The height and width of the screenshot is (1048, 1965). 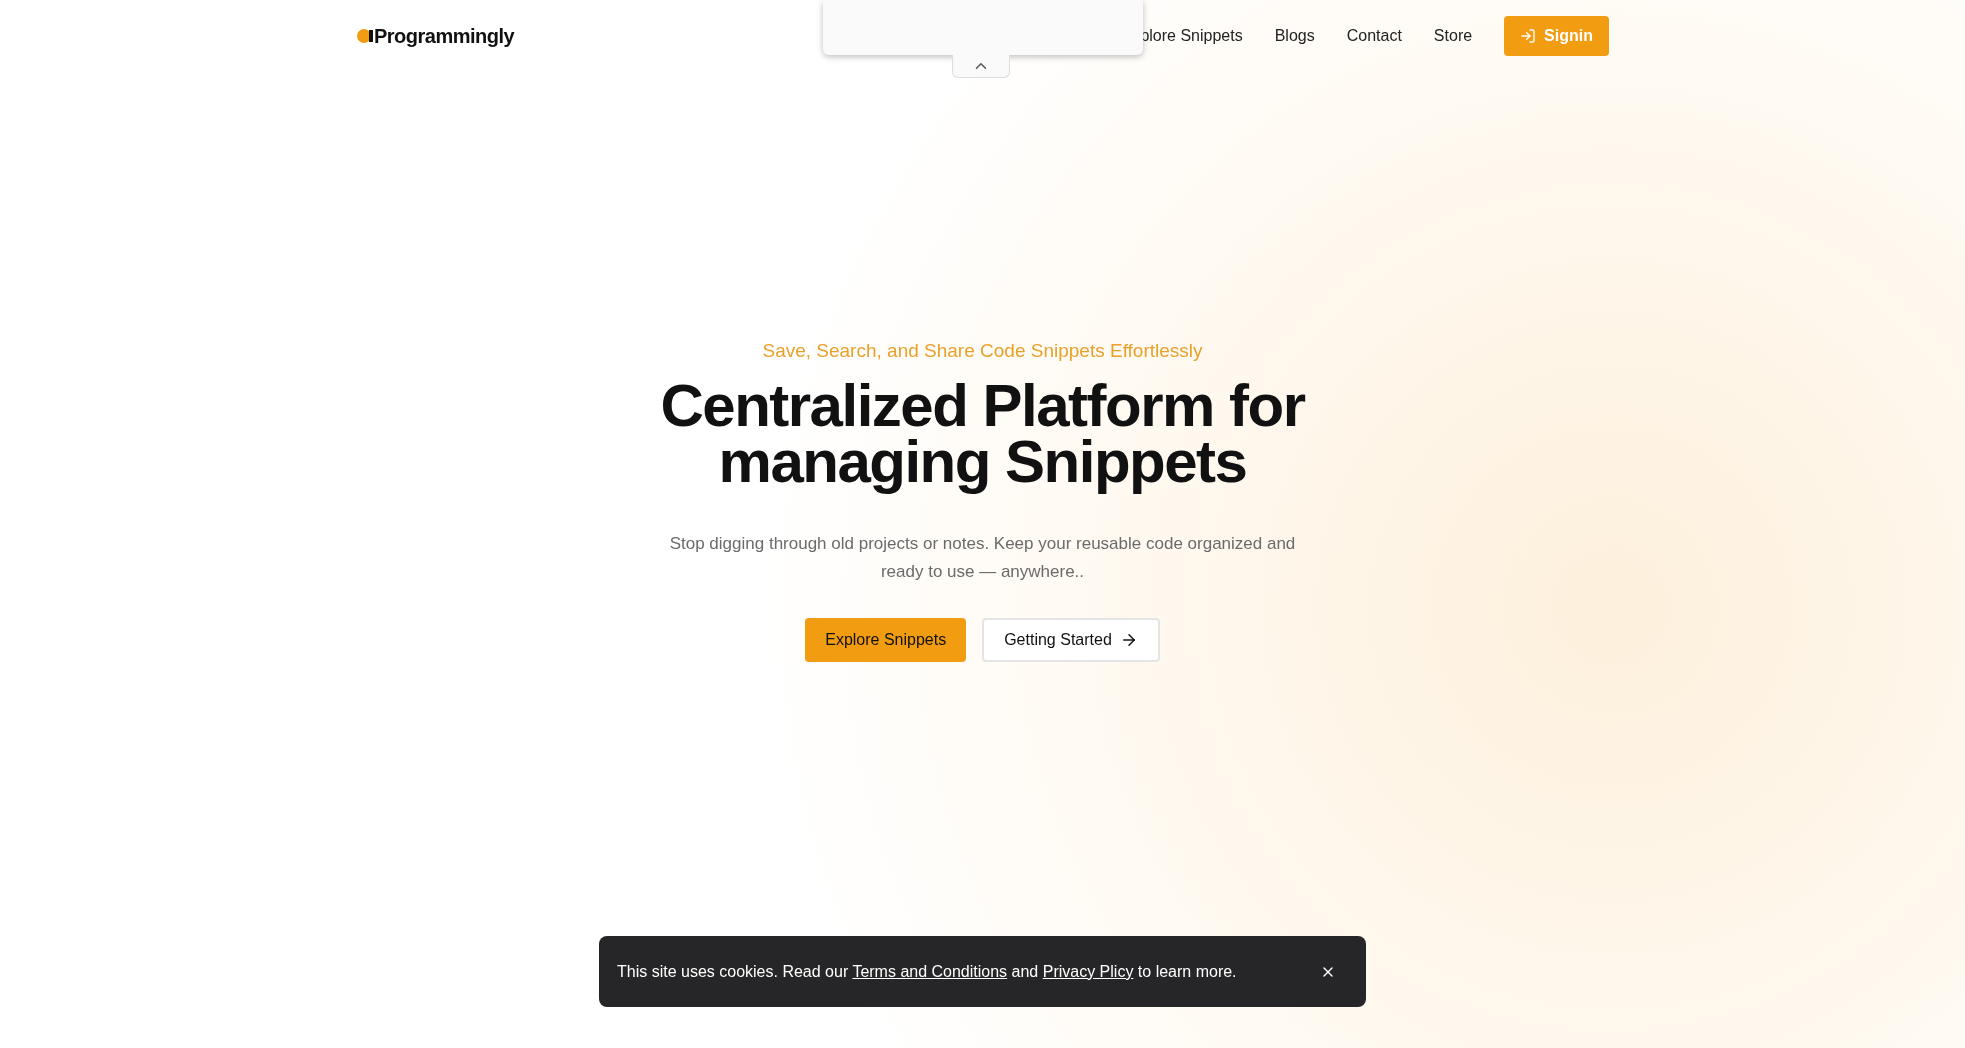 What do you see at coordinates (1528, 36) in the screenshot?
I see `sign-in-icon` at bounding box center [1528, 36].